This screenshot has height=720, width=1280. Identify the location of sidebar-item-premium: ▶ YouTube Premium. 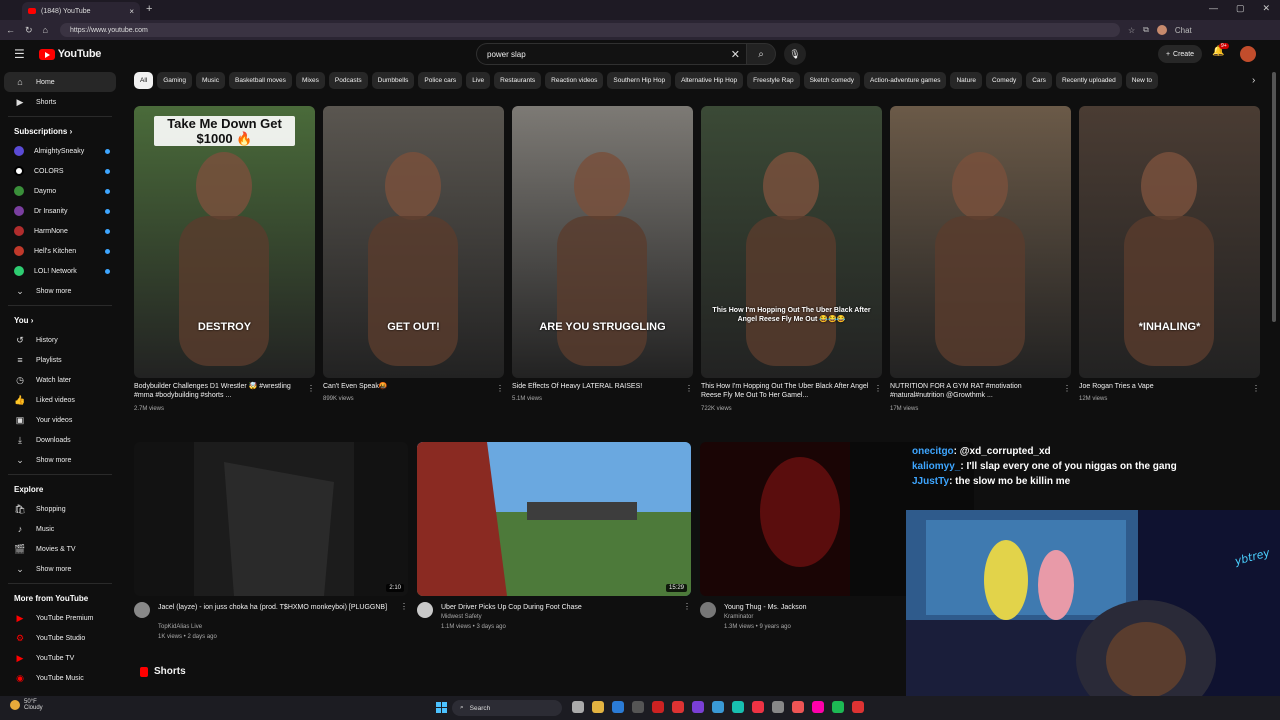
(60, 618).